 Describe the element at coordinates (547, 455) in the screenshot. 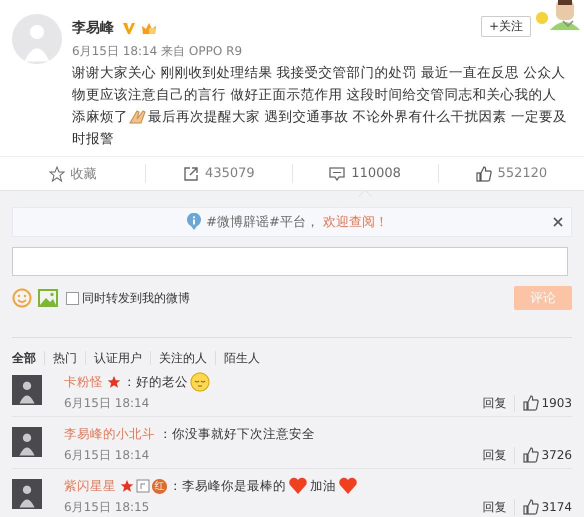

I see `like-button: 3726` at that location.